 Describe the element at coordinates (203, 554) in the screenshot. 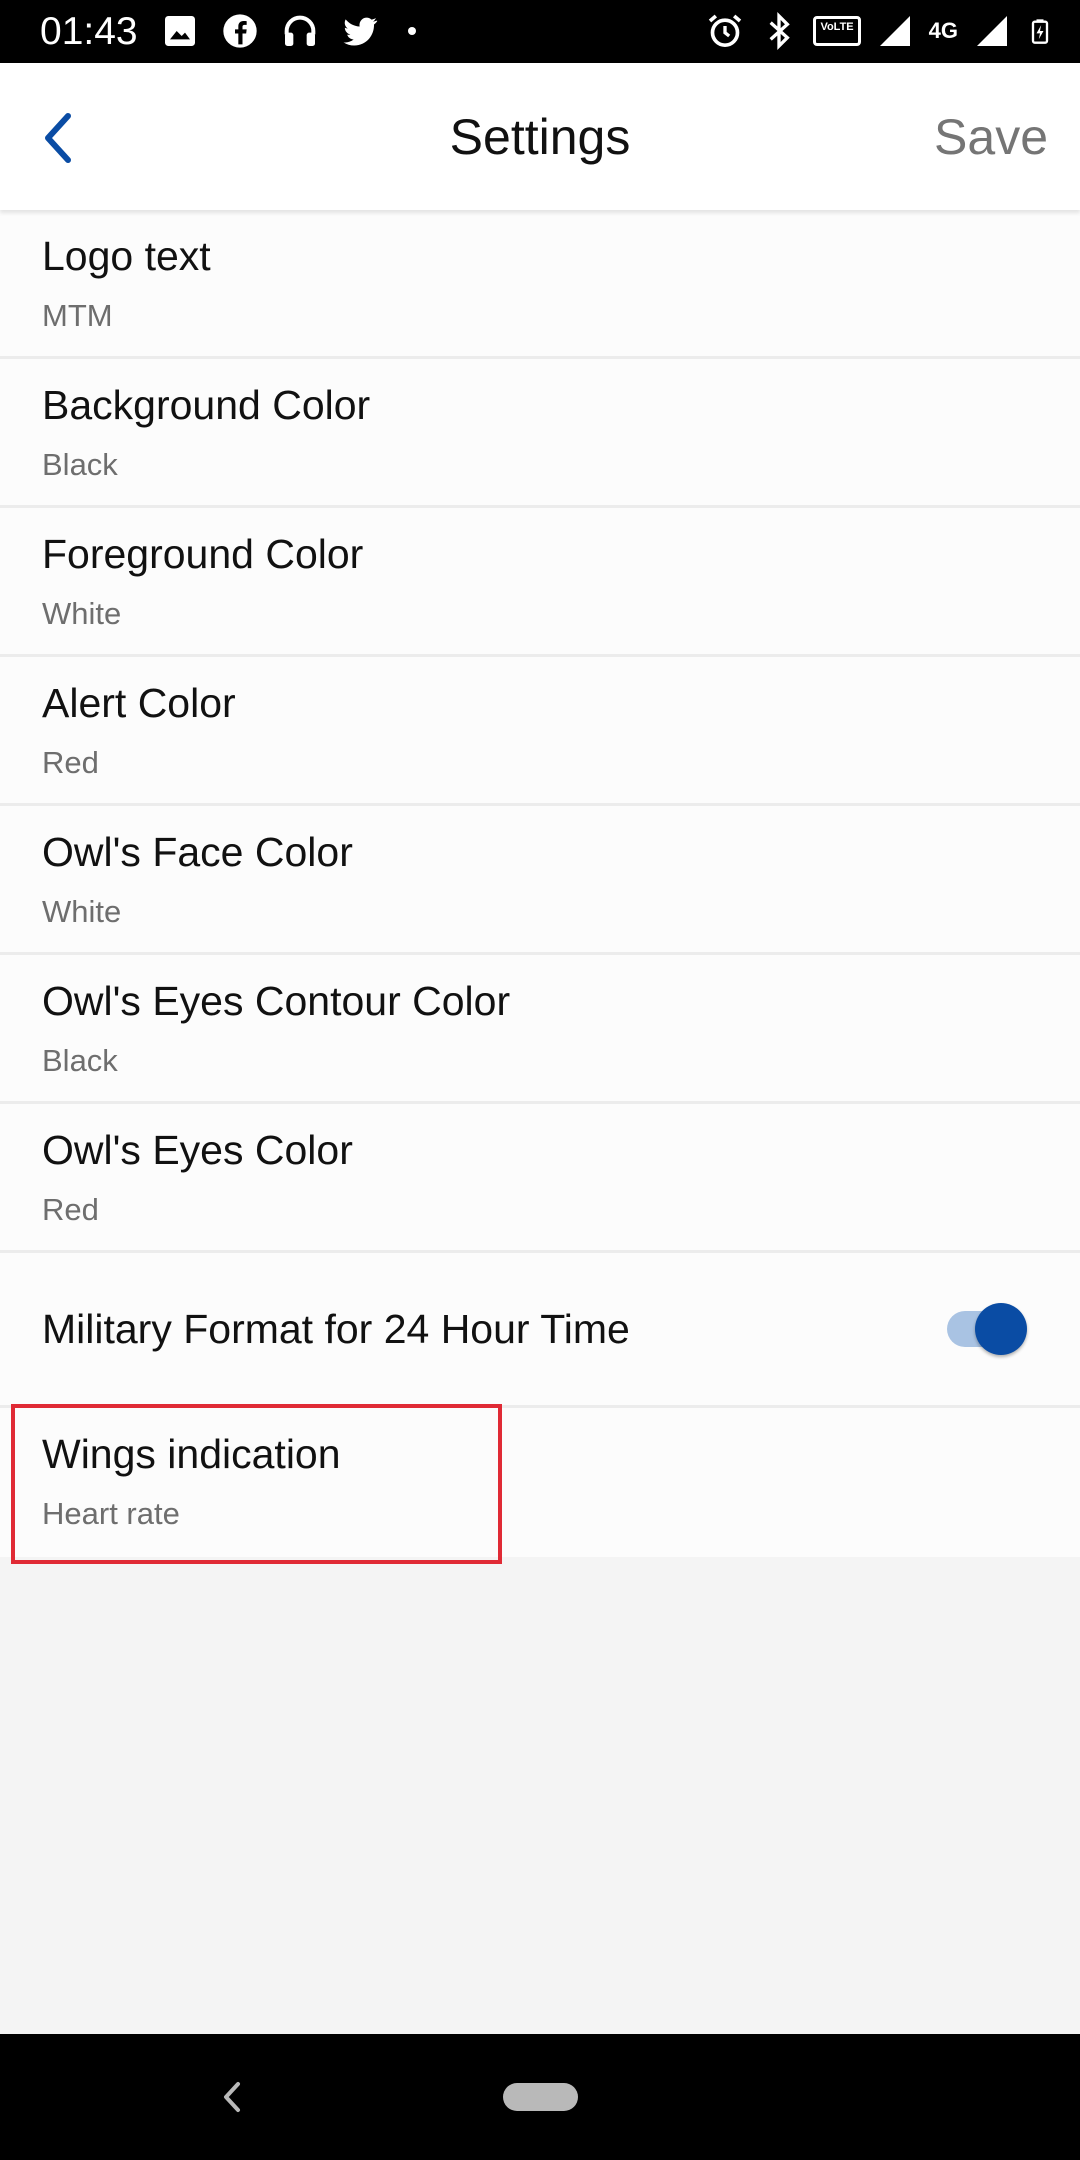

I see `setting-title: Foreground Color` at that location.